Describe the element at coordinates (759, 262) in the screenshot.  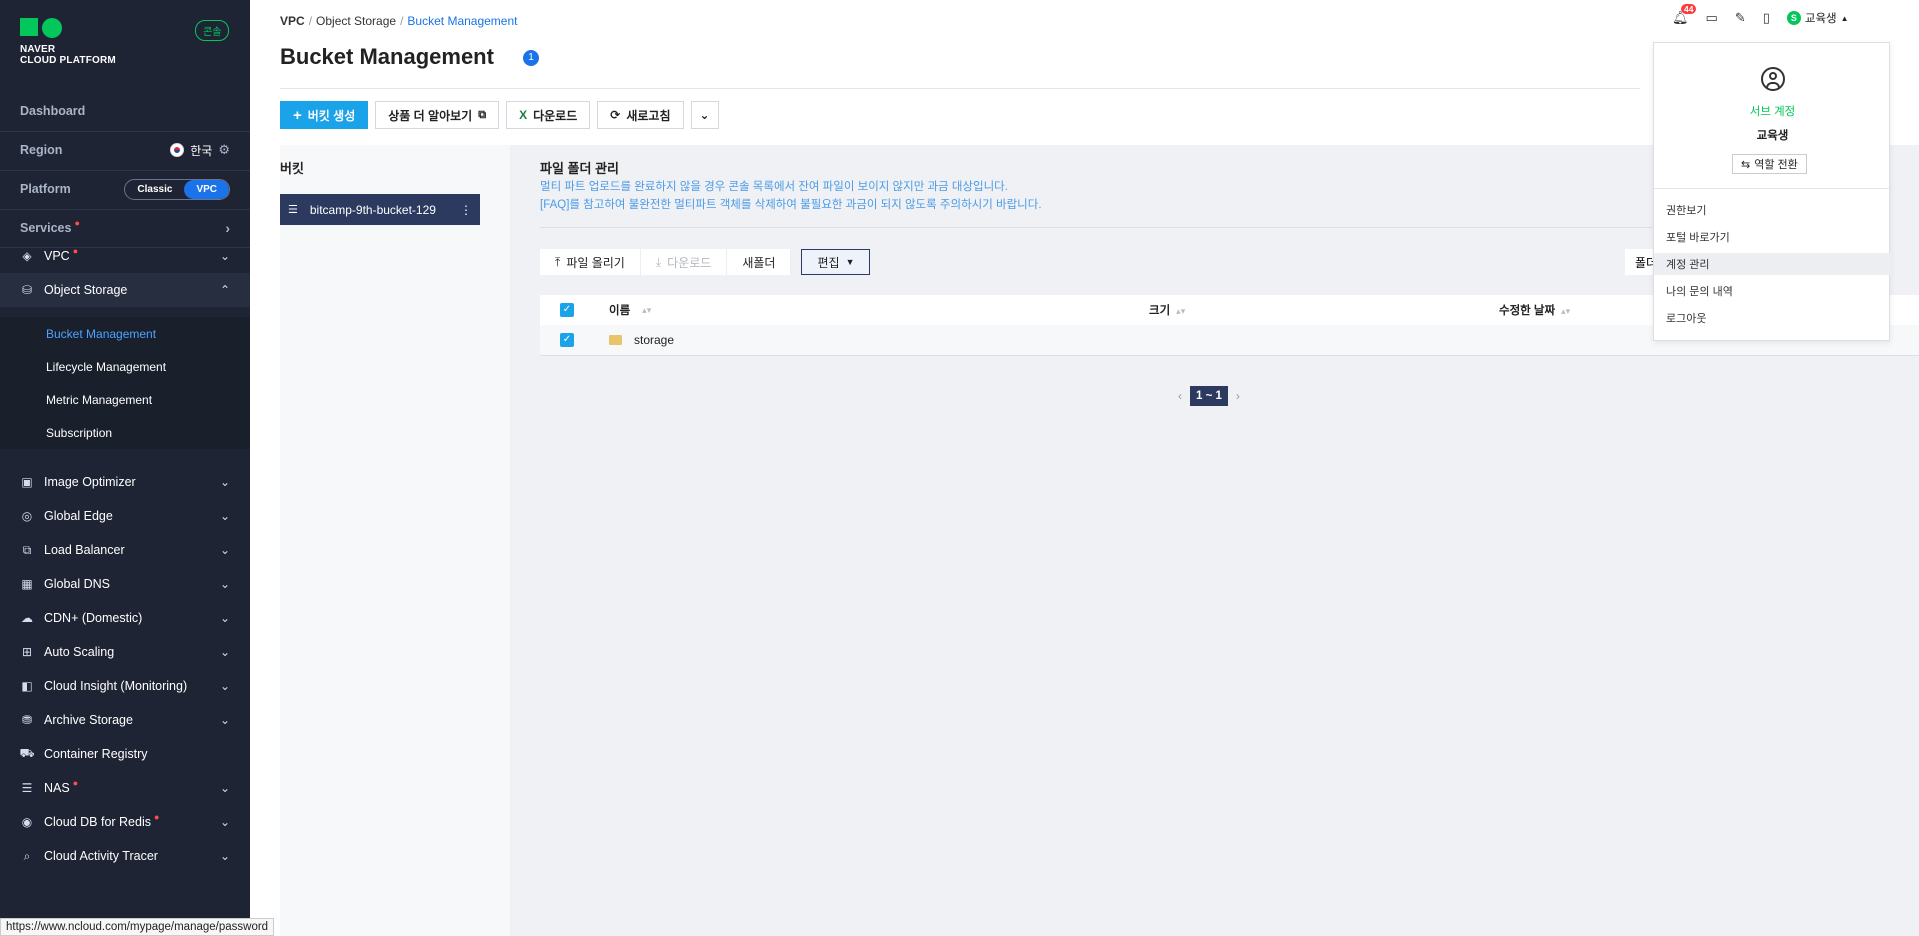
I see `new-folder-button: 새폴더` at that location.